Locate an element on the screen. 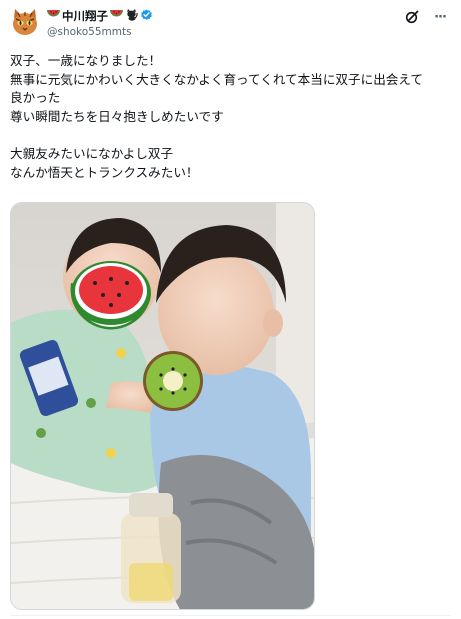  more-horizontal-icon: ··· is located at coordinates (440, 17).